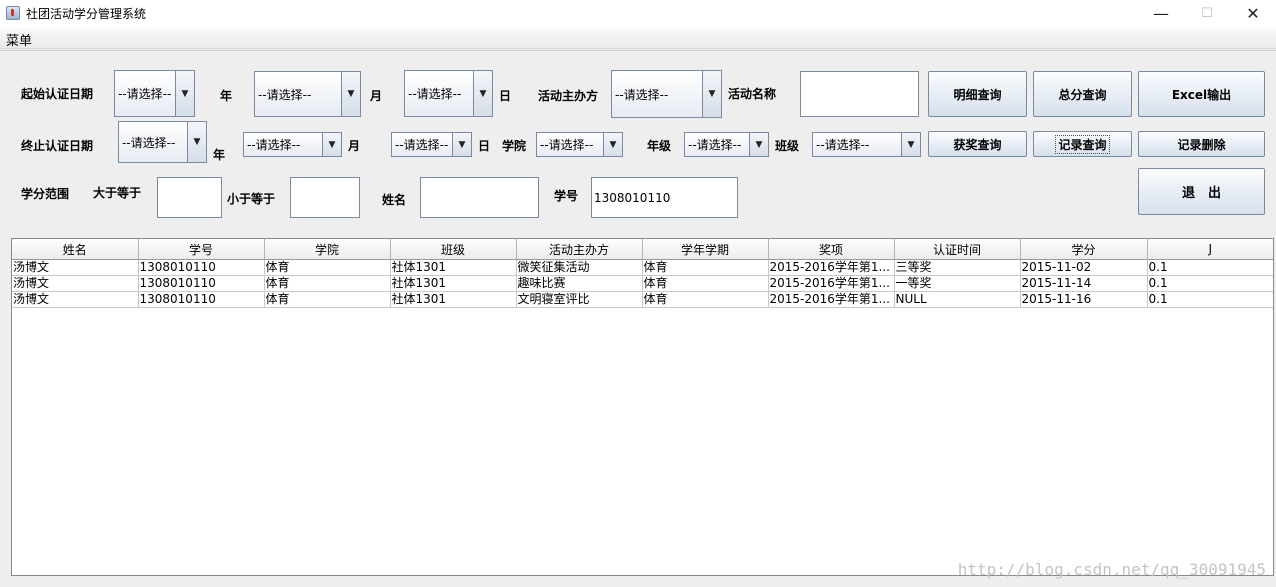  What do you see at coordinates (75, 249) in the screenshot?
I see `column-header: 姓名` at bounding box center [75, 249].